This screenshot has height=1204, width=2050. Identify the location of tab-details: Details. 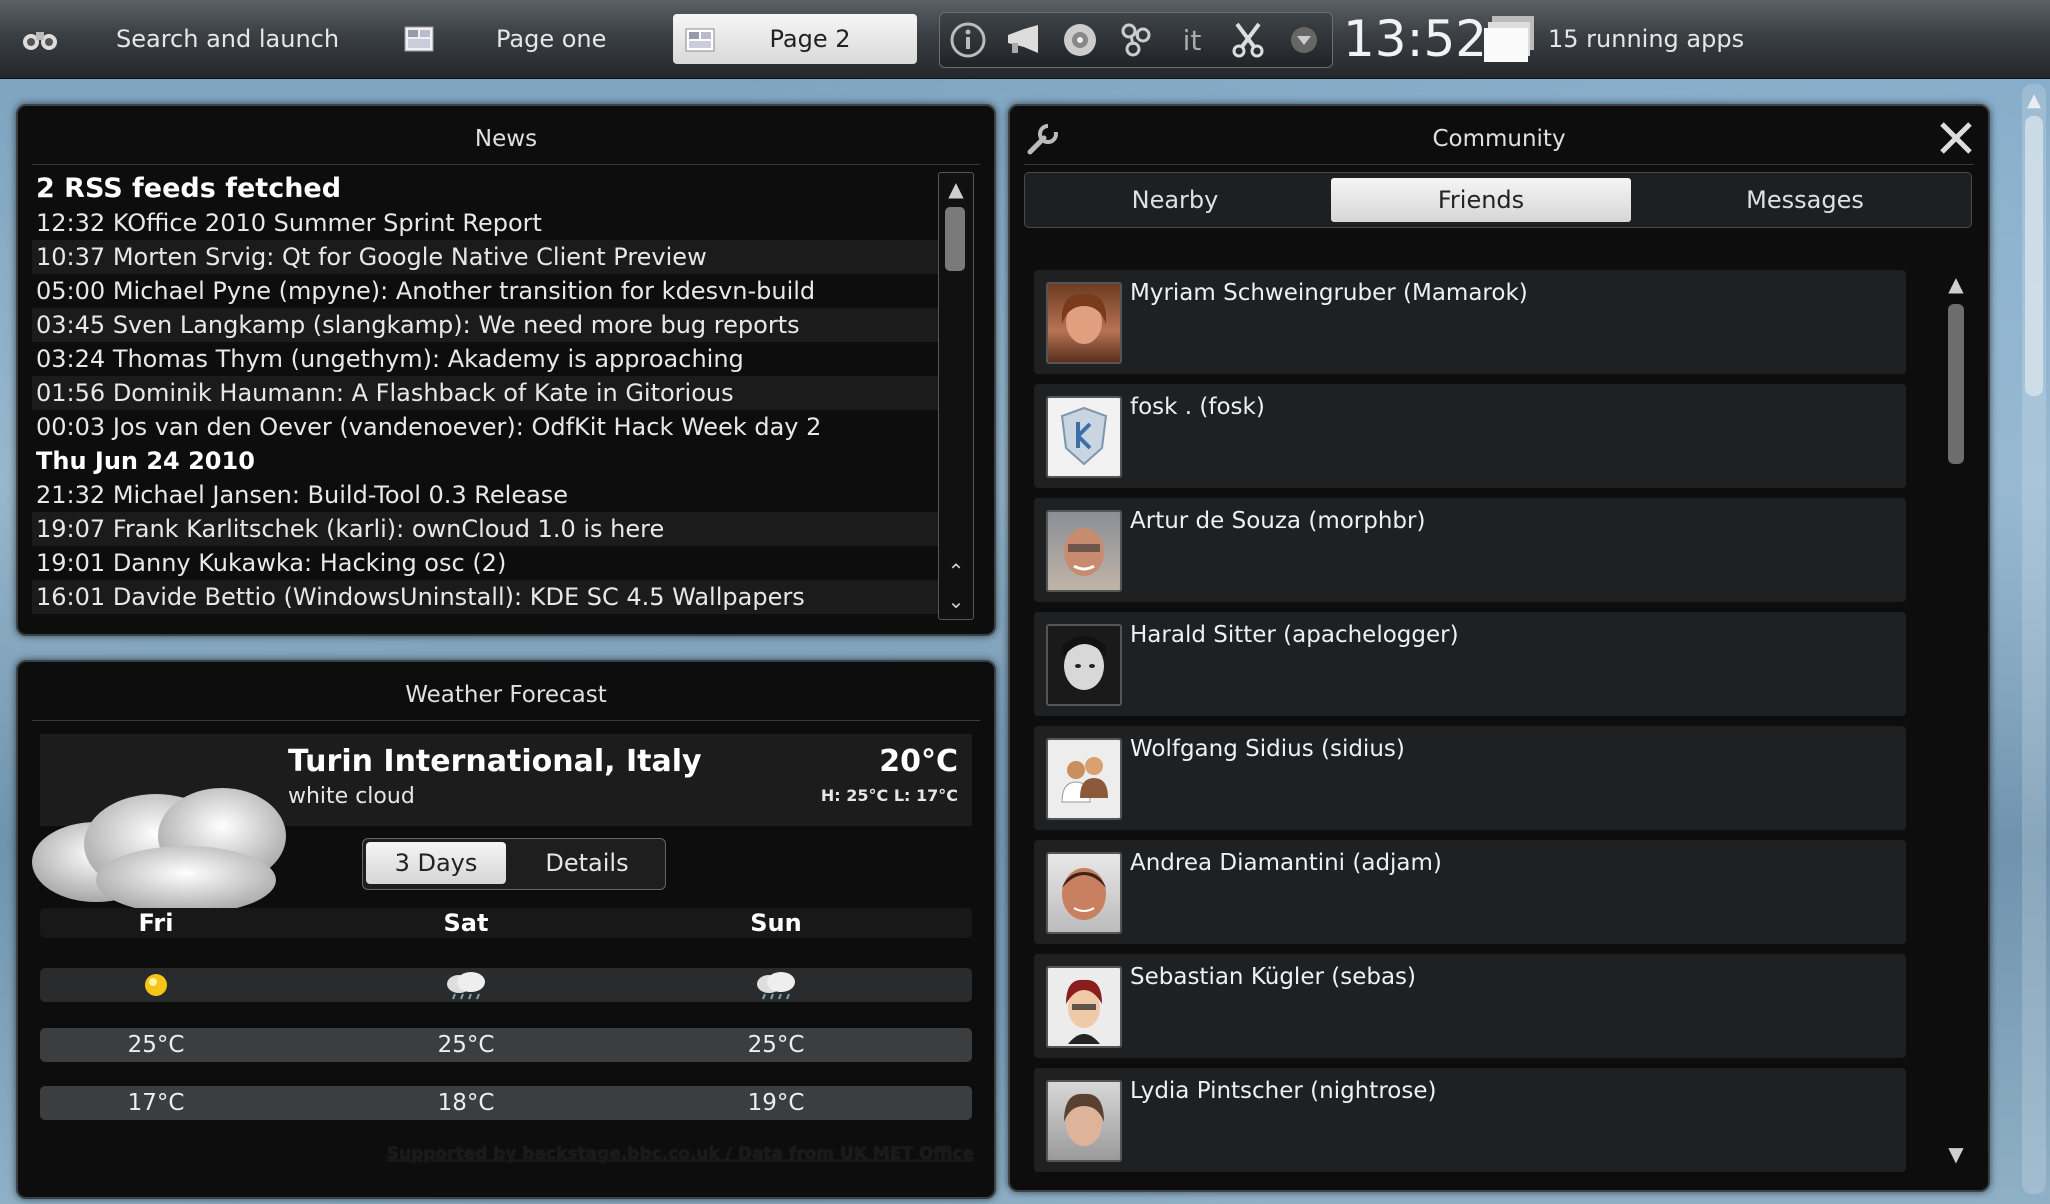
(587, 863).